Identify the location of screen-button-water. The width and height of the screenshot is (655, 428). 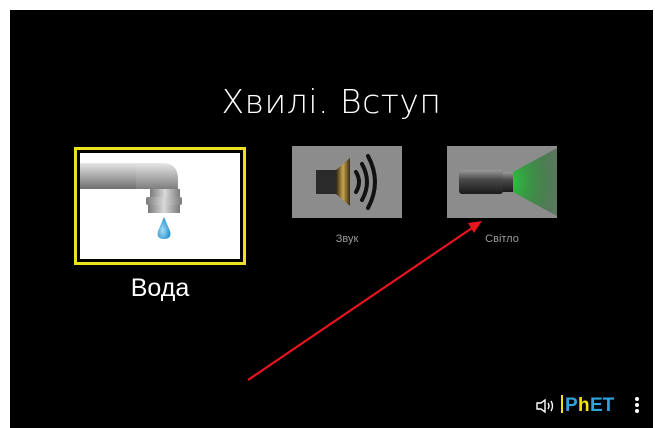
(160, 206).